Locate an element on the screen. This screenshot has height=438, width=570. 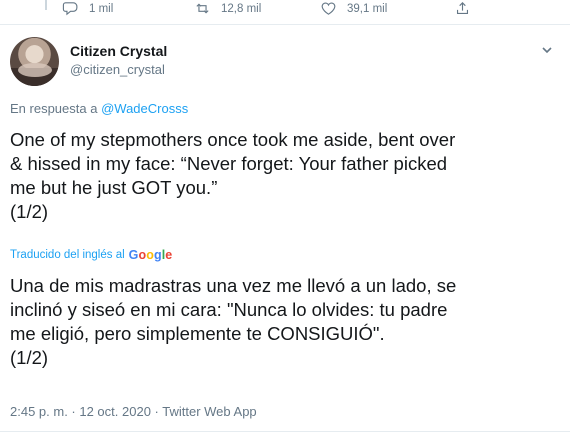
share-action is located at coordinates (462, 8).